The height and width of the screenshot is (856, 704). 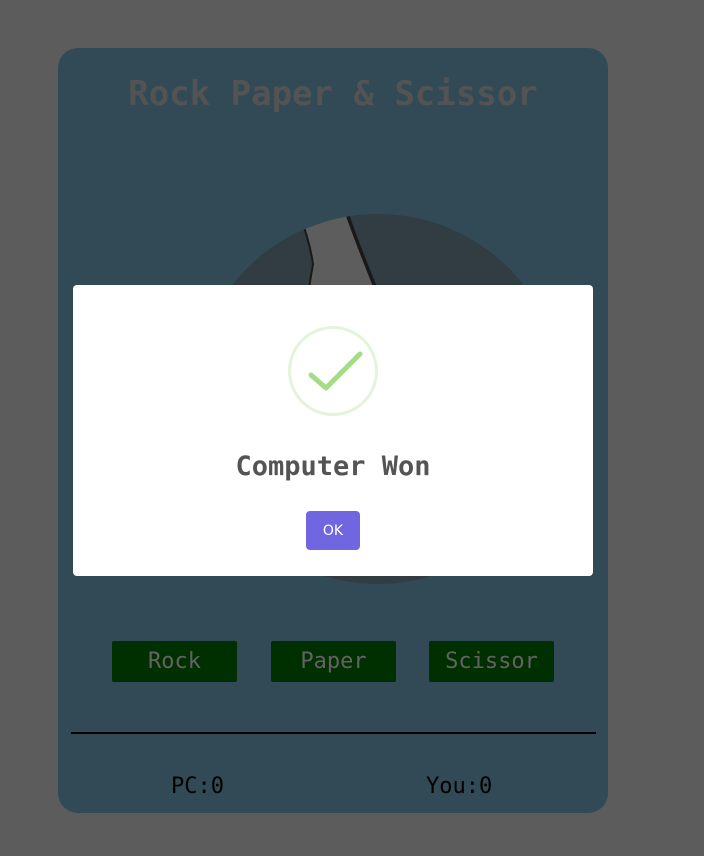 What do you see at coordinates (333, 371) in the screenshot?
I see `success-check-icon` at bounding box center [333, 371].